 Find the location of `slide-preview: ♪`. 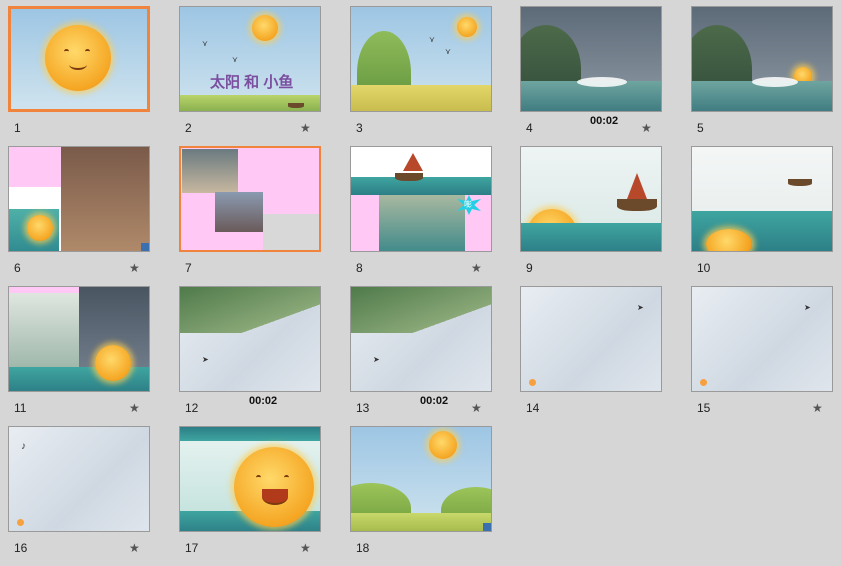

slide-preview: ♪ is located at coordinates (79, 479).